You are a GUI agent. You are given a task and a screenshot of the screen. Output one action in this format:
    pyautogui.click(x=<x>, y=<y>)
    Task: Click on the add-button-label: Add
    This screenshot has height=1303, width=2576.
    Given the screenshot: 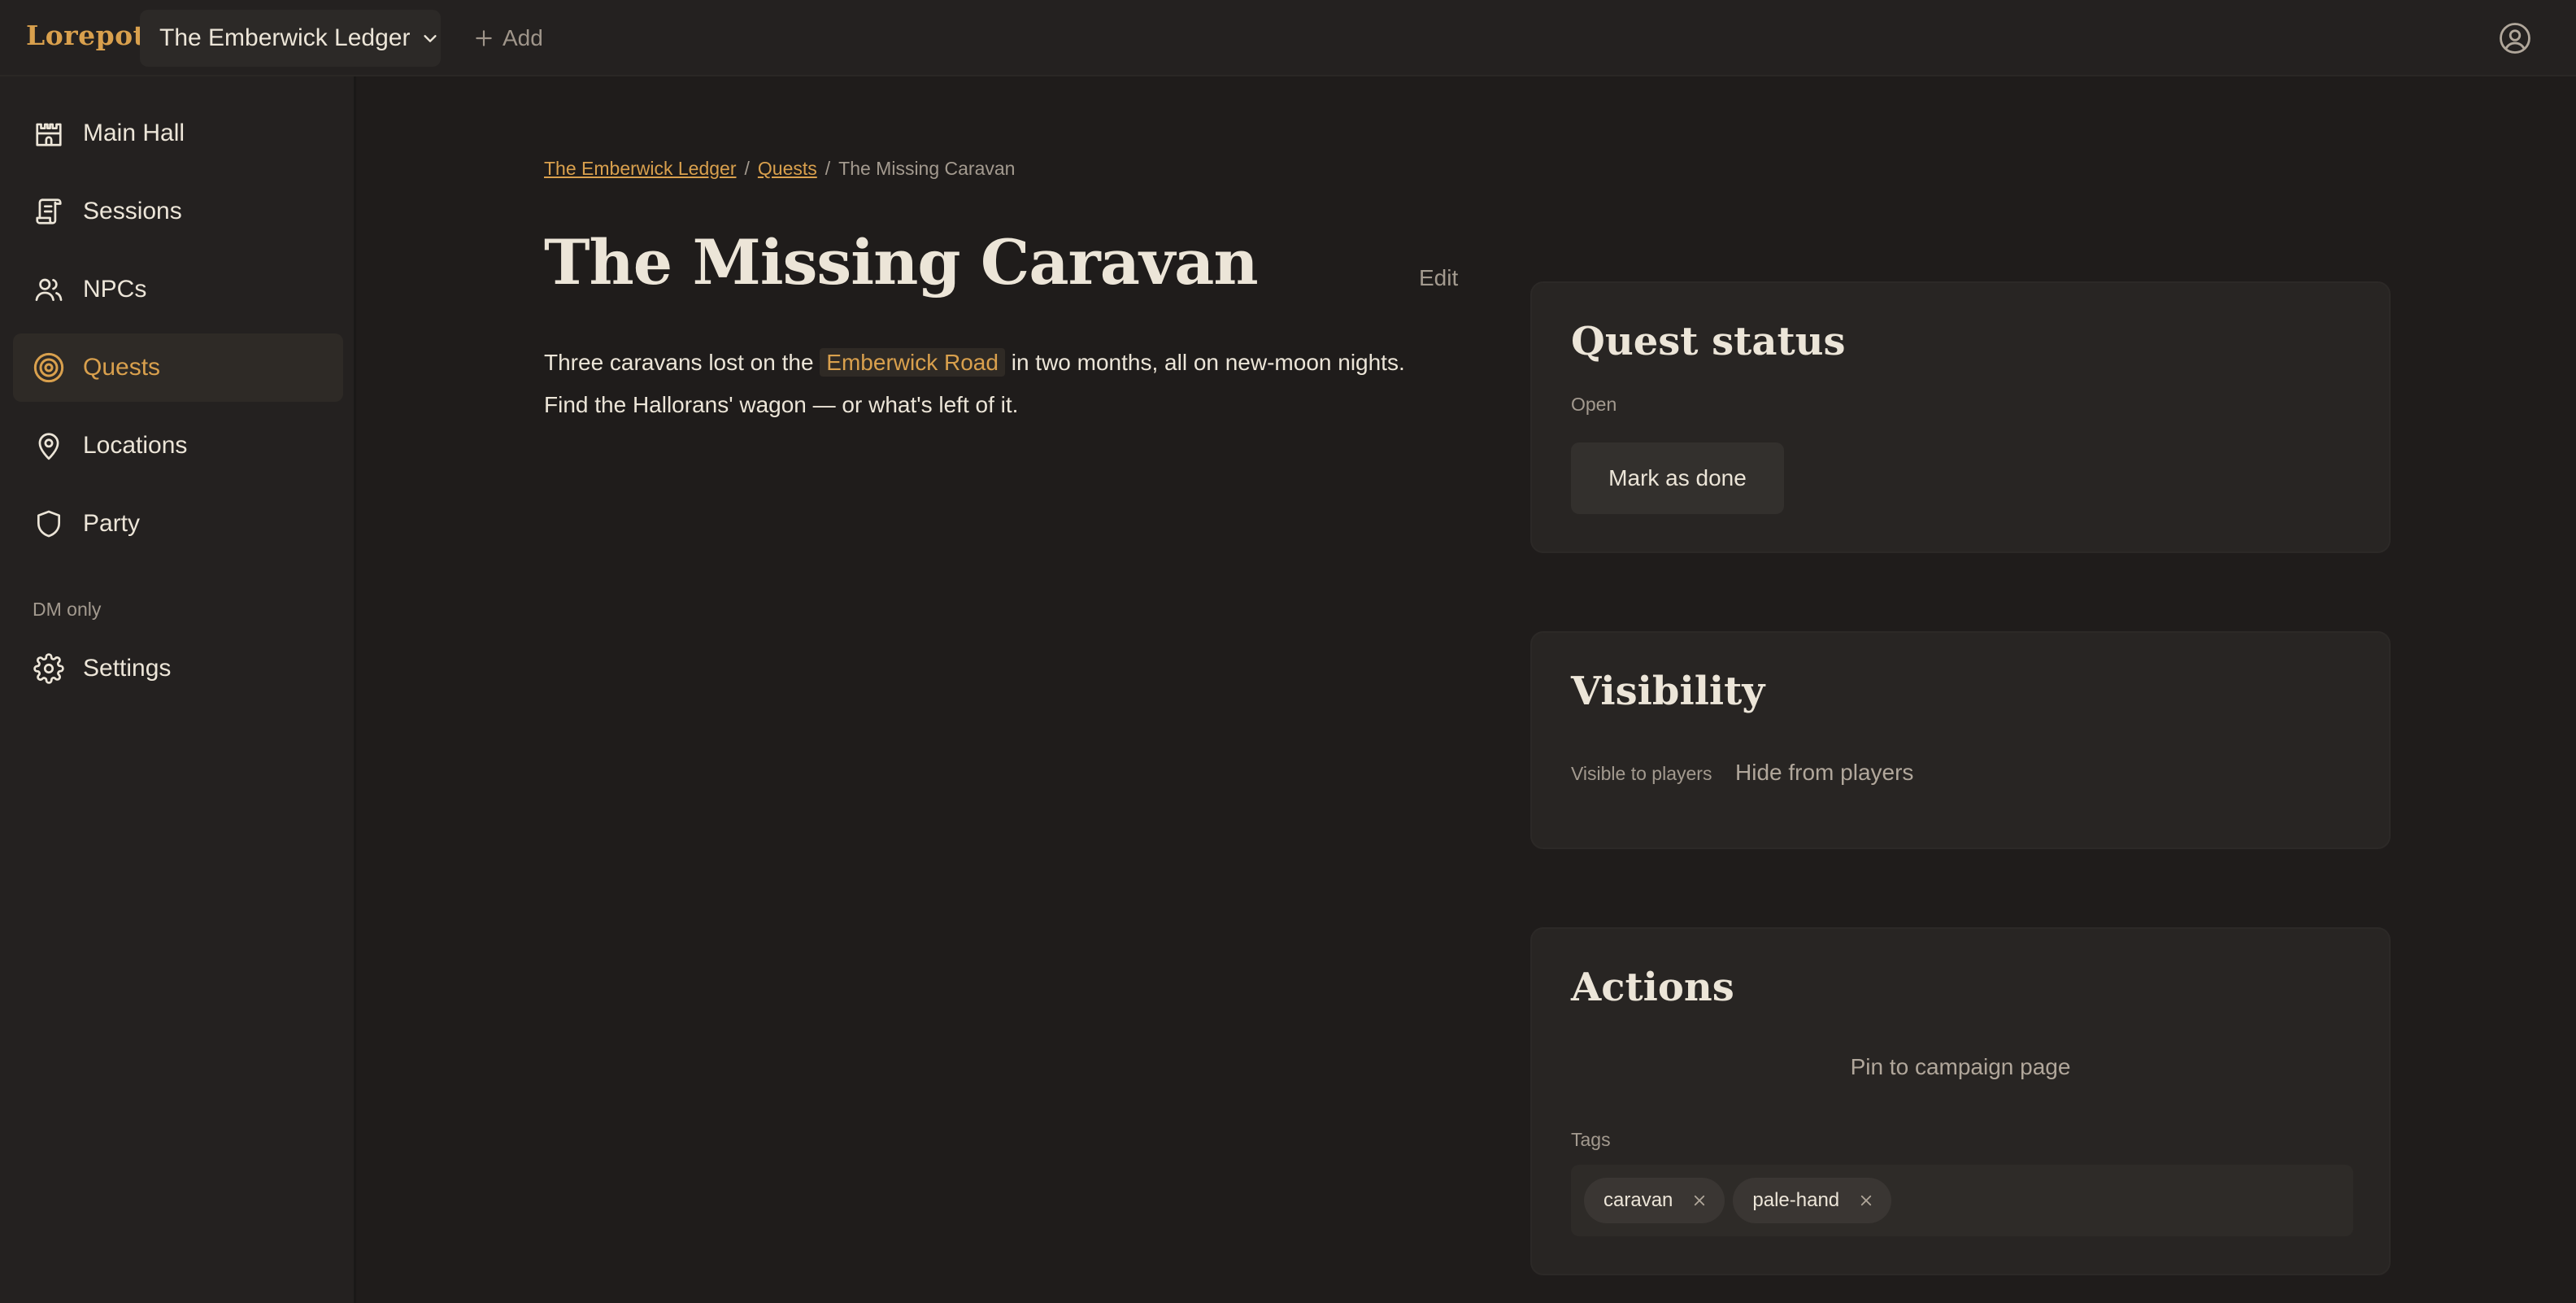 What is the action you would take?
    pyautogui.click(x=523, y=37)
    